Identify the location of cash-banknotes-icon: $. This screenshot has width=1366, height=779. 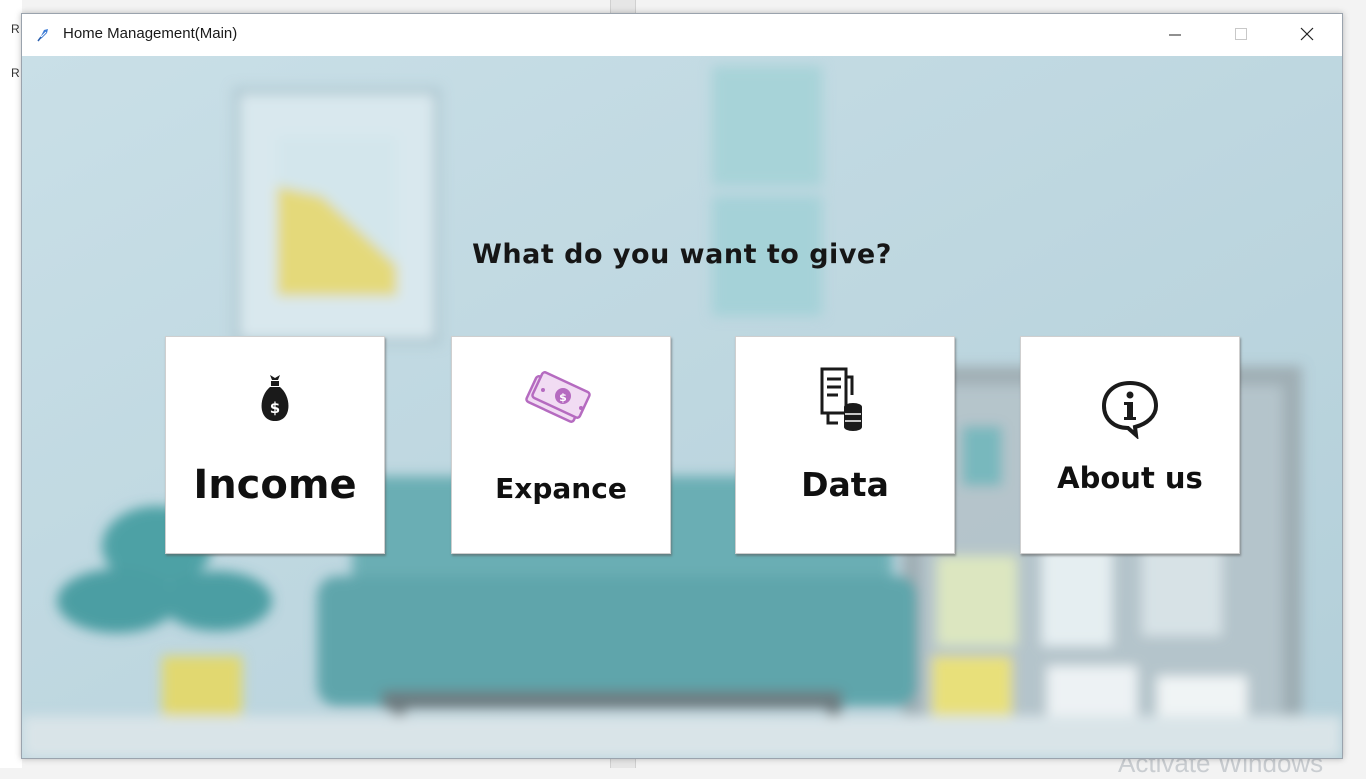
(558, 397).